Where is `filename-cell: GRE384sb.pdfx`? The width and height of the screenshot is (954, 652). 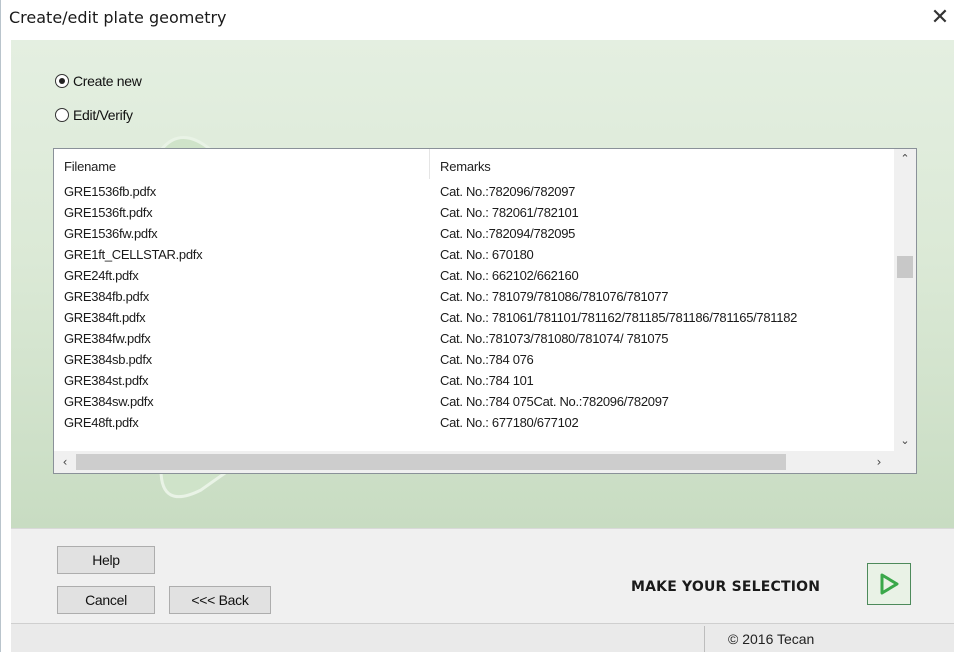 filename-cell: GRE384sb.pdfx is located at coordinates (108, 359).